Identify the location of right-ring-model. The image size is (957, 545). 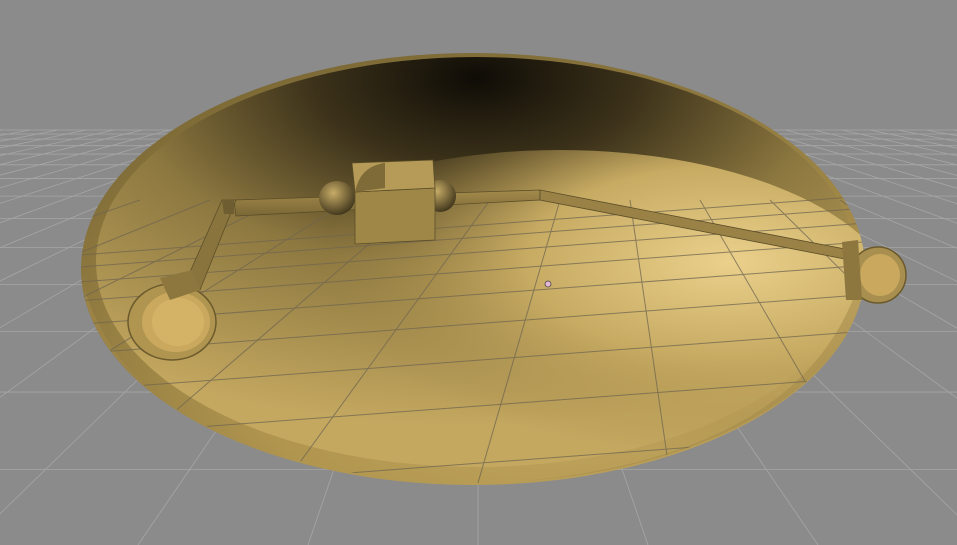
(874, 272).